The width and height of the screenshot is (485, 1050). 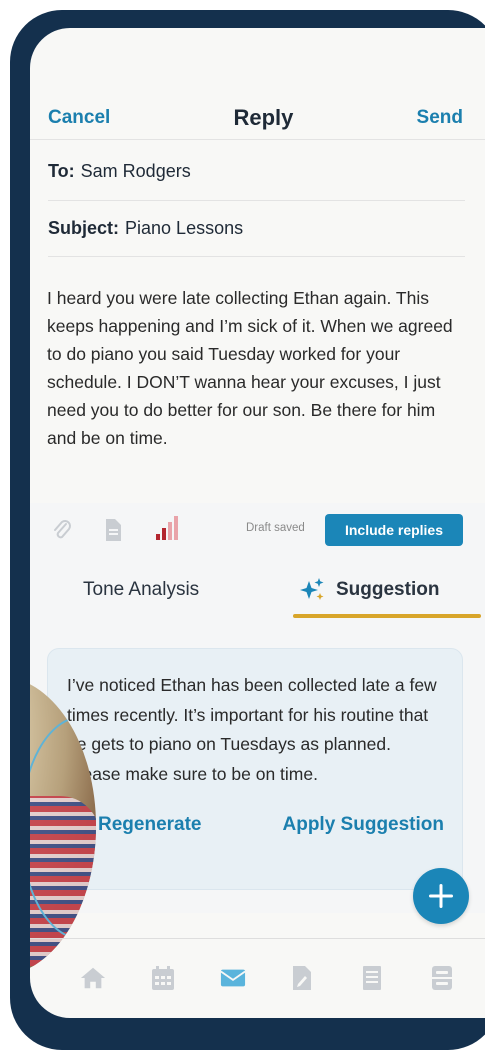 What do you see at coordinates (387, 616) in the screenshot?
I see `active-tab-indicator` at bounding box center [387, 616].